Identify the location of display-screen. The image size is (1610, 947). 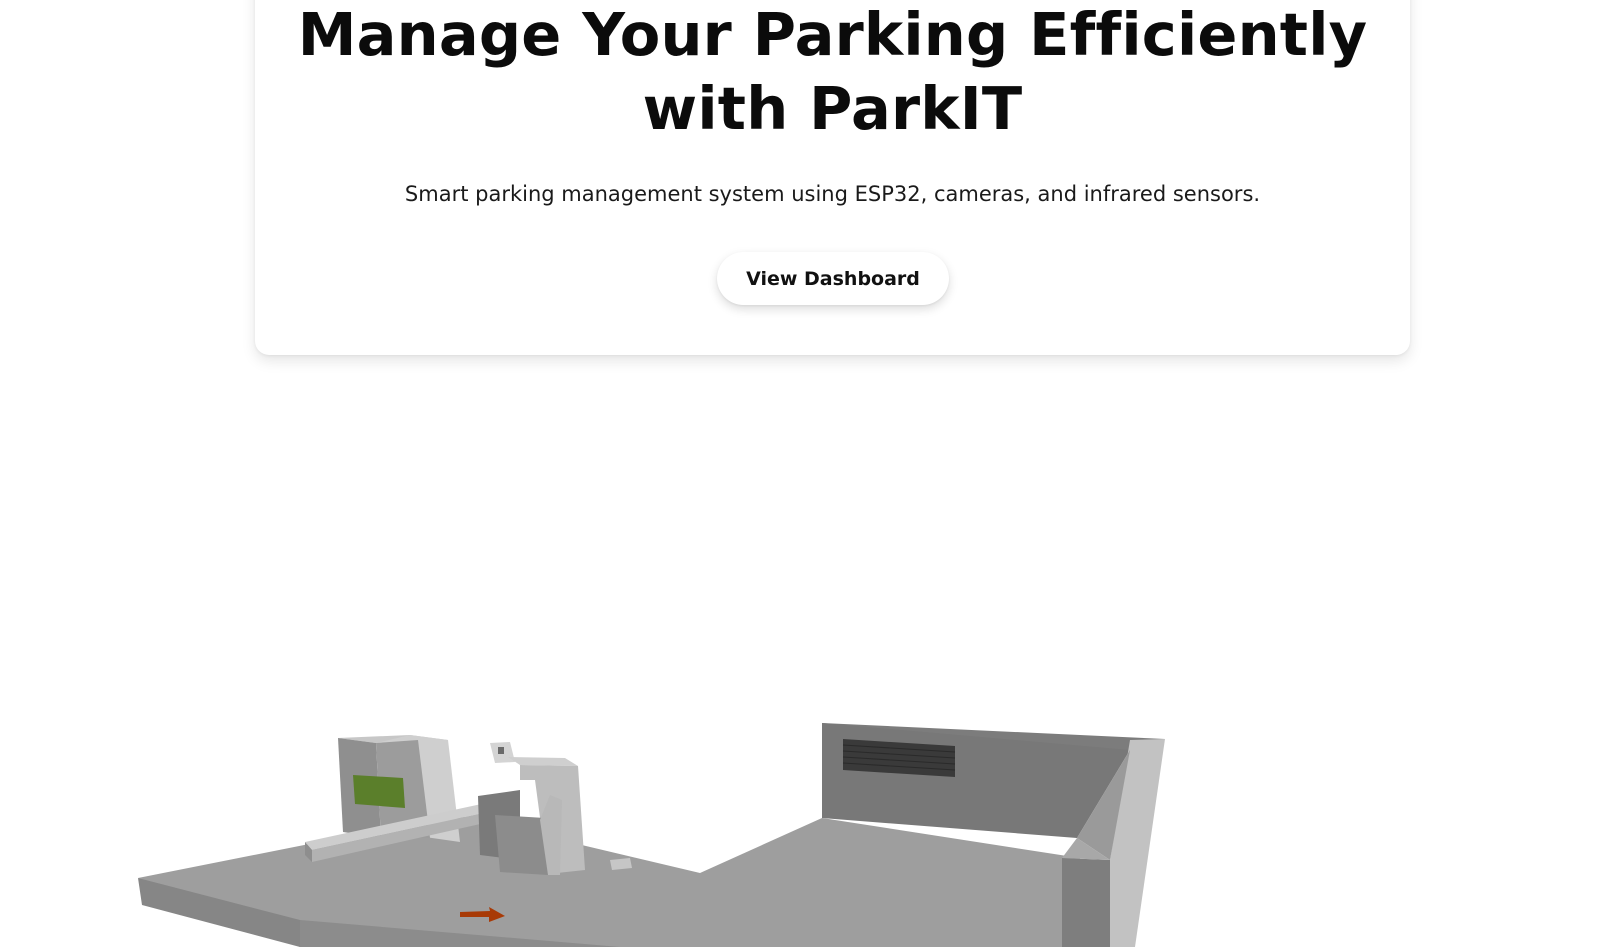
(379, 791).